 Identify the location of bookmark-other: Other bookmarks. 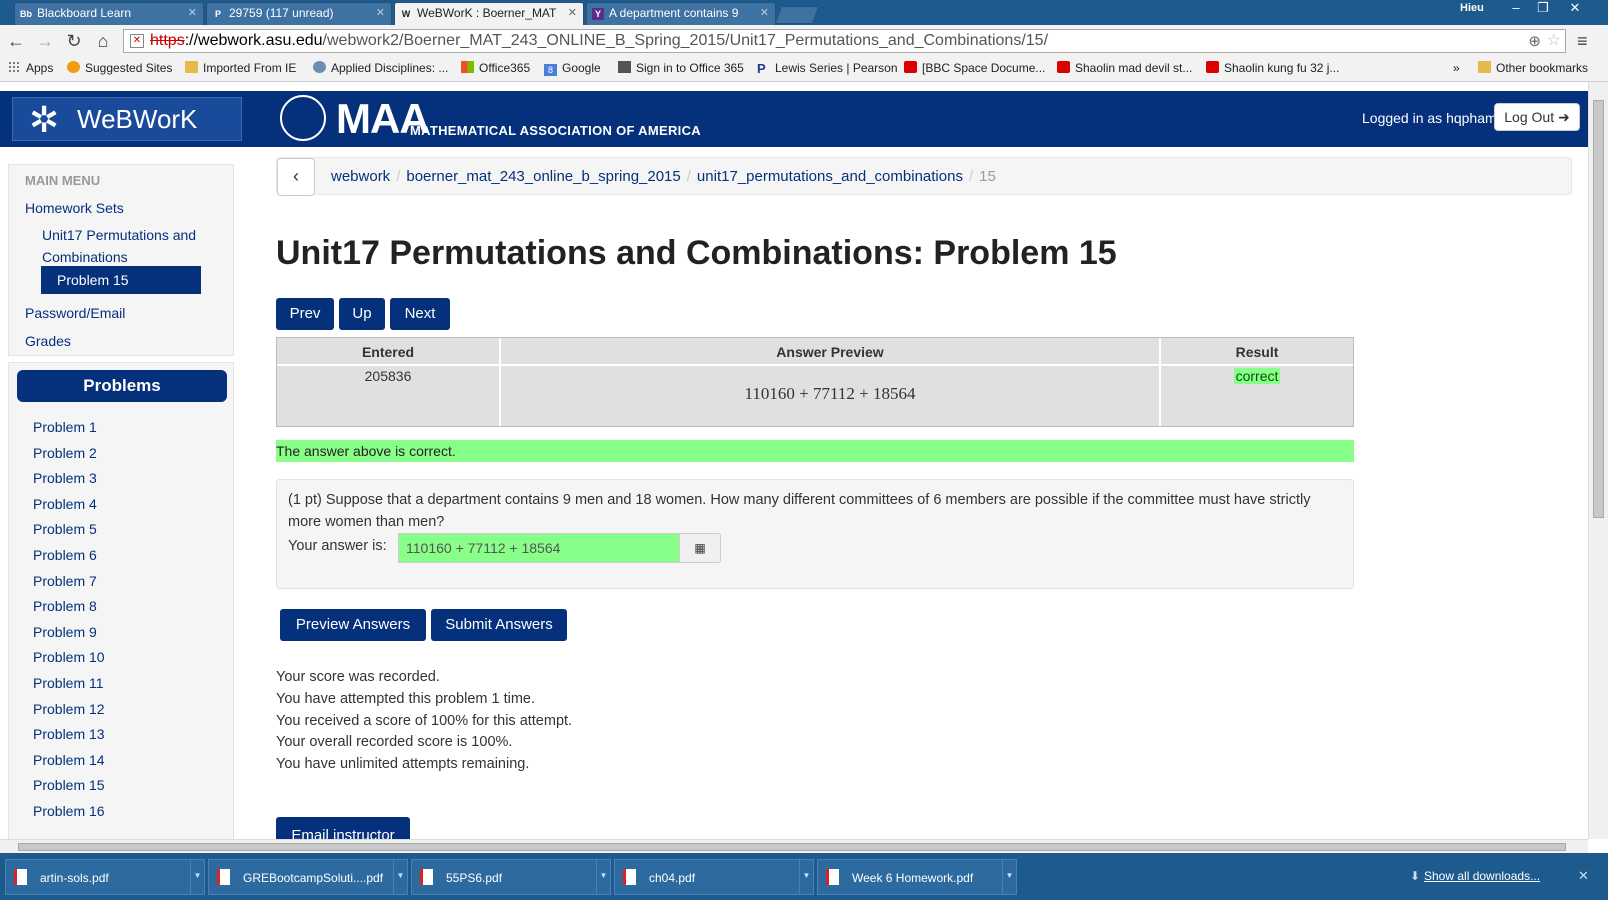
(1533, 68).